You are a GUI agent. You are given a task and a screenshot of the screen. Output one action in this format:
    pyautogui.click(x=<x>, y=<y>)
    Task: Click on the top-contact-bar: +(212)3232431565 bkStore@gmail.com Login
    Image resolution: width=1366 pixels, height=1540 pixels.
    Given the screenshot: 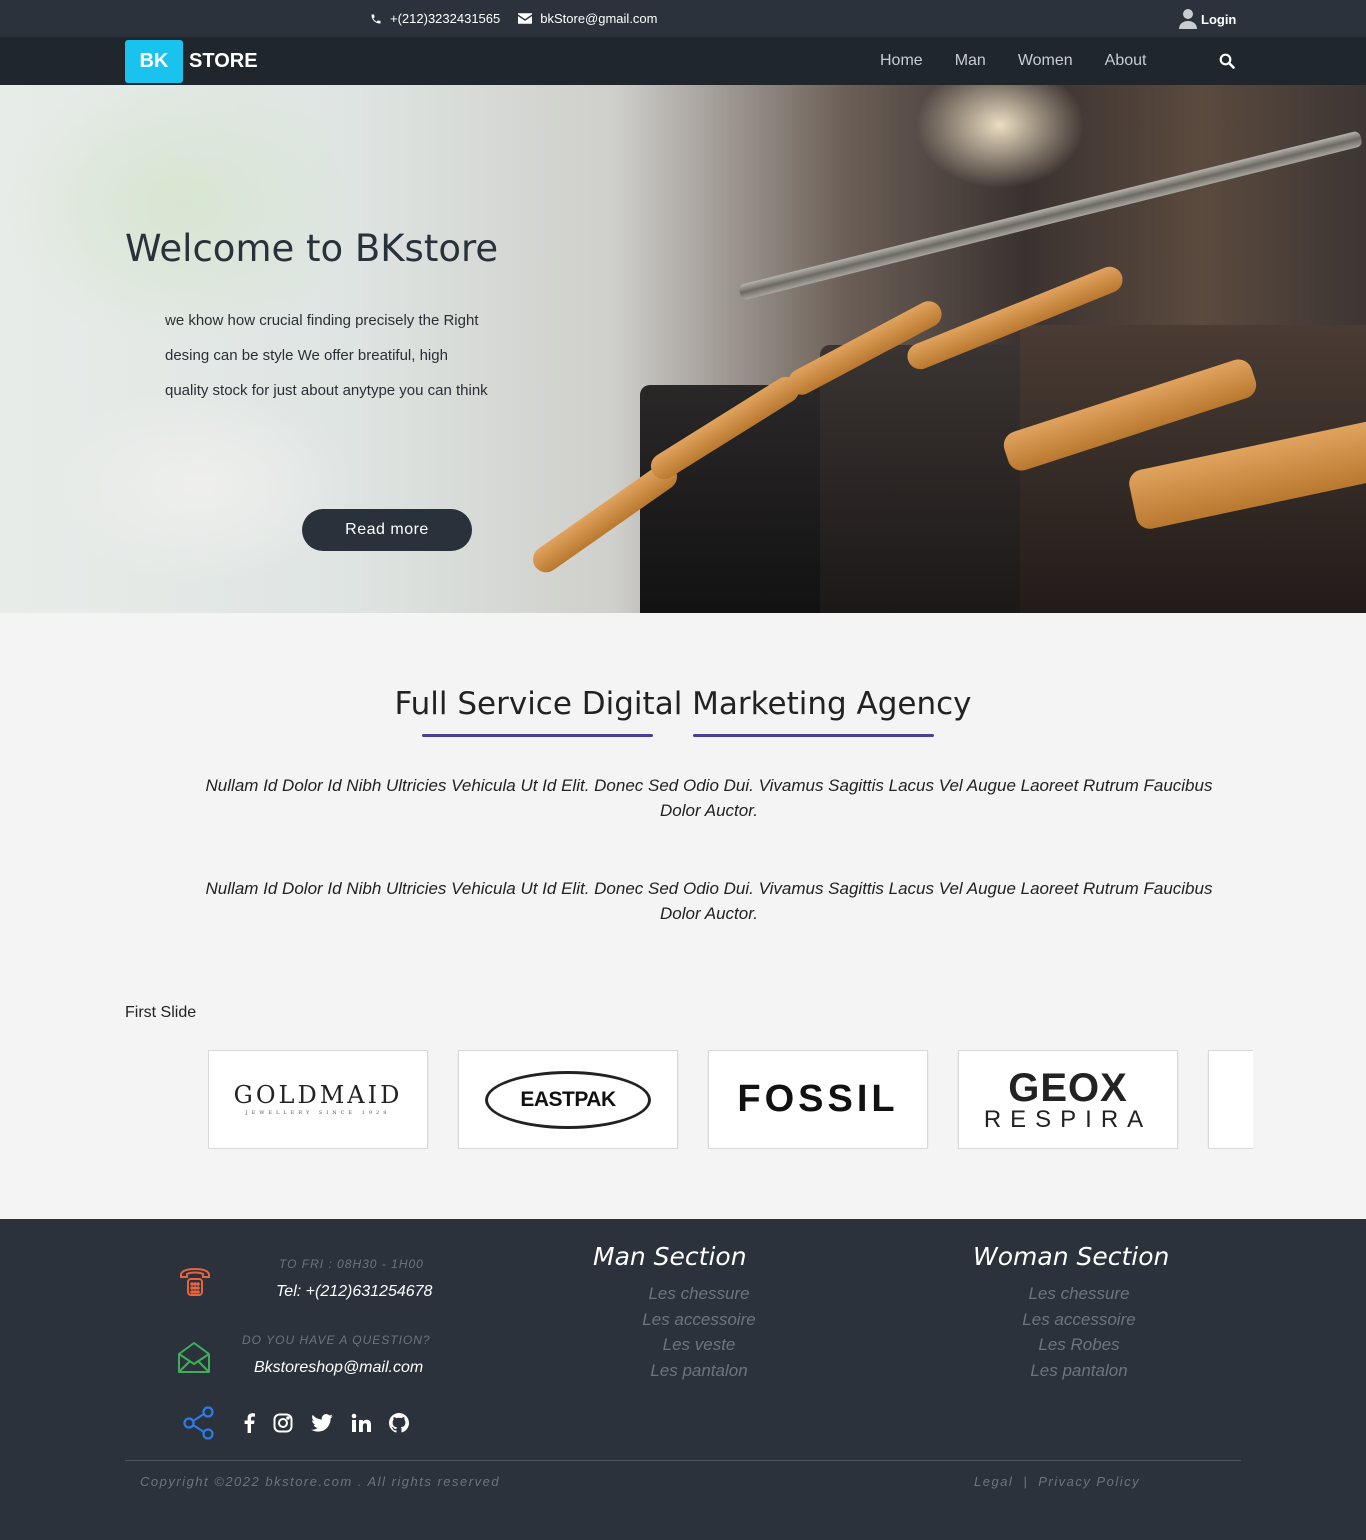 What is the action you would take?
    pyautogui.click(x=683, y=18)
    